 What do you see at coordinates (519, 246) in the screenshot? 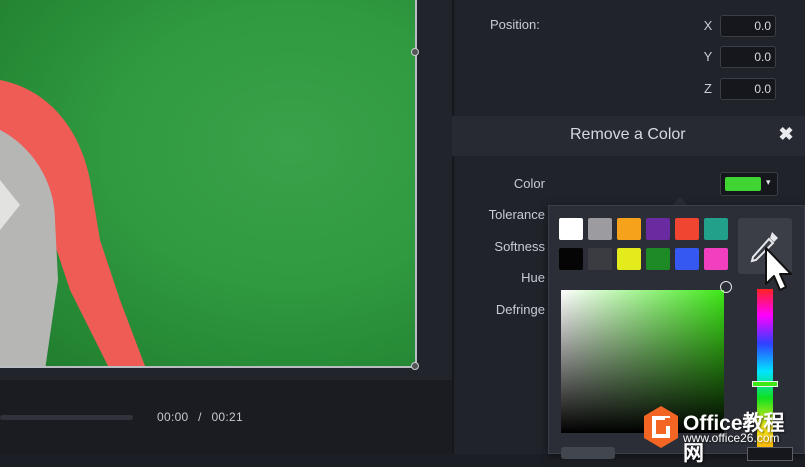
I see `softness-label: Softness` at bounding box center [519, 246].